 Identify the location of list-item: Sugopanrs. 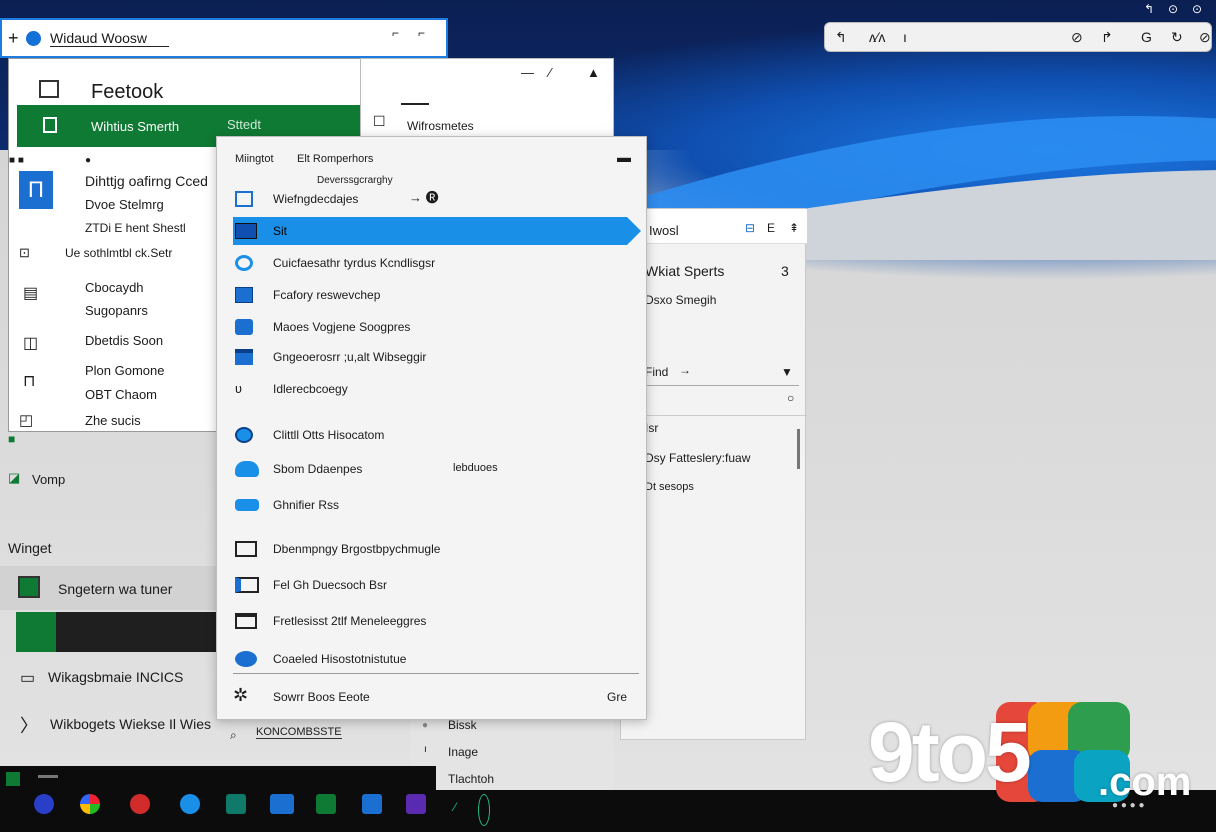
(116, 310).